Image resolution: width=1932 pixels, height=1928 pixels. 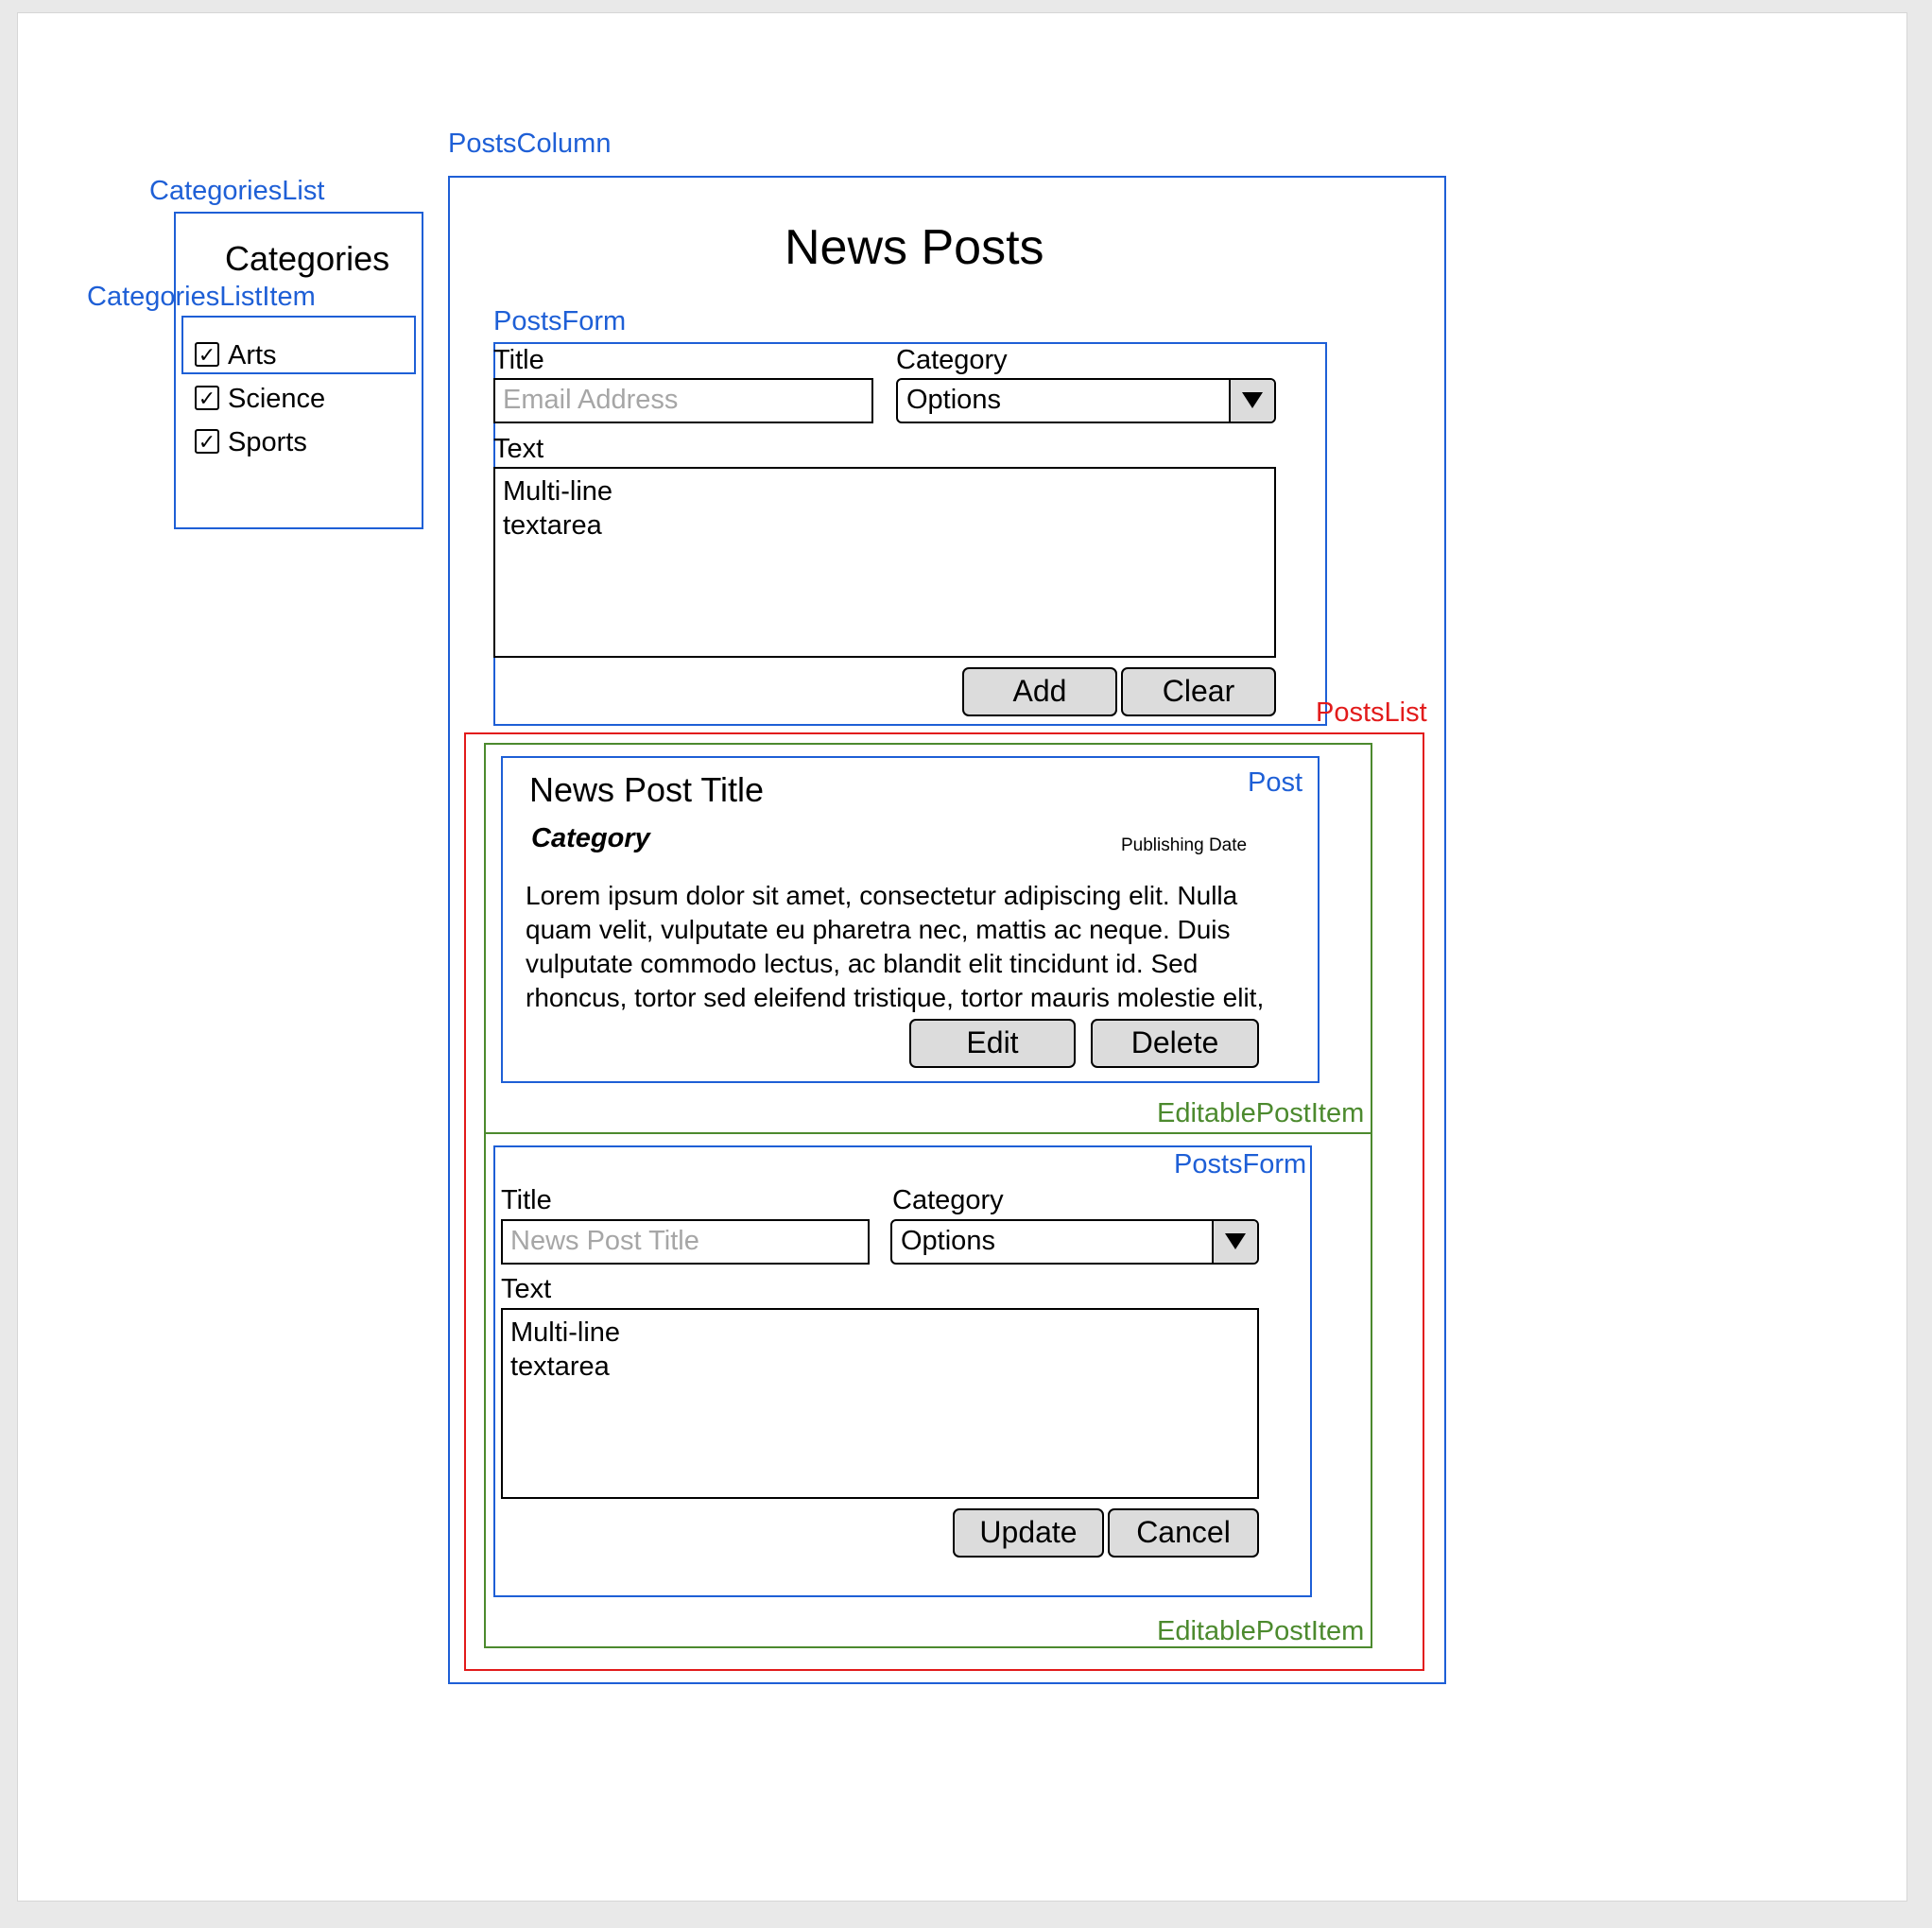 I want to click on category-item-label: Arts, so click(x=253, y=355).